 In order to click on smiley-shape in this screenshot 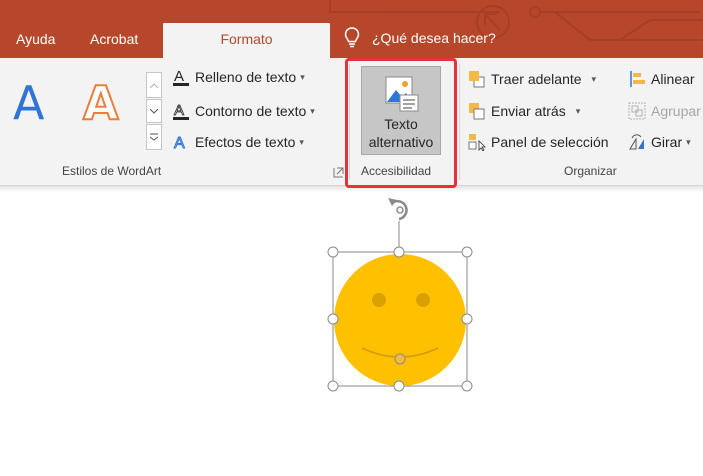, I will do `click(400, 295)`.